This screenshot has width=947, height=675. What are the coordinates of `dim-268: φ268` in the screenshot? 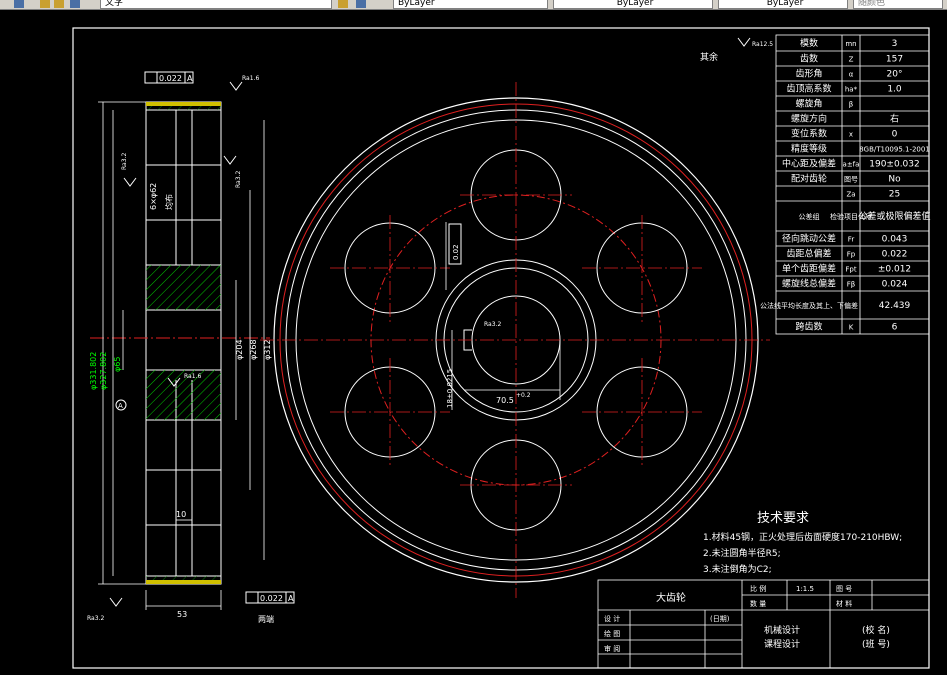 It's located at (253, 349).